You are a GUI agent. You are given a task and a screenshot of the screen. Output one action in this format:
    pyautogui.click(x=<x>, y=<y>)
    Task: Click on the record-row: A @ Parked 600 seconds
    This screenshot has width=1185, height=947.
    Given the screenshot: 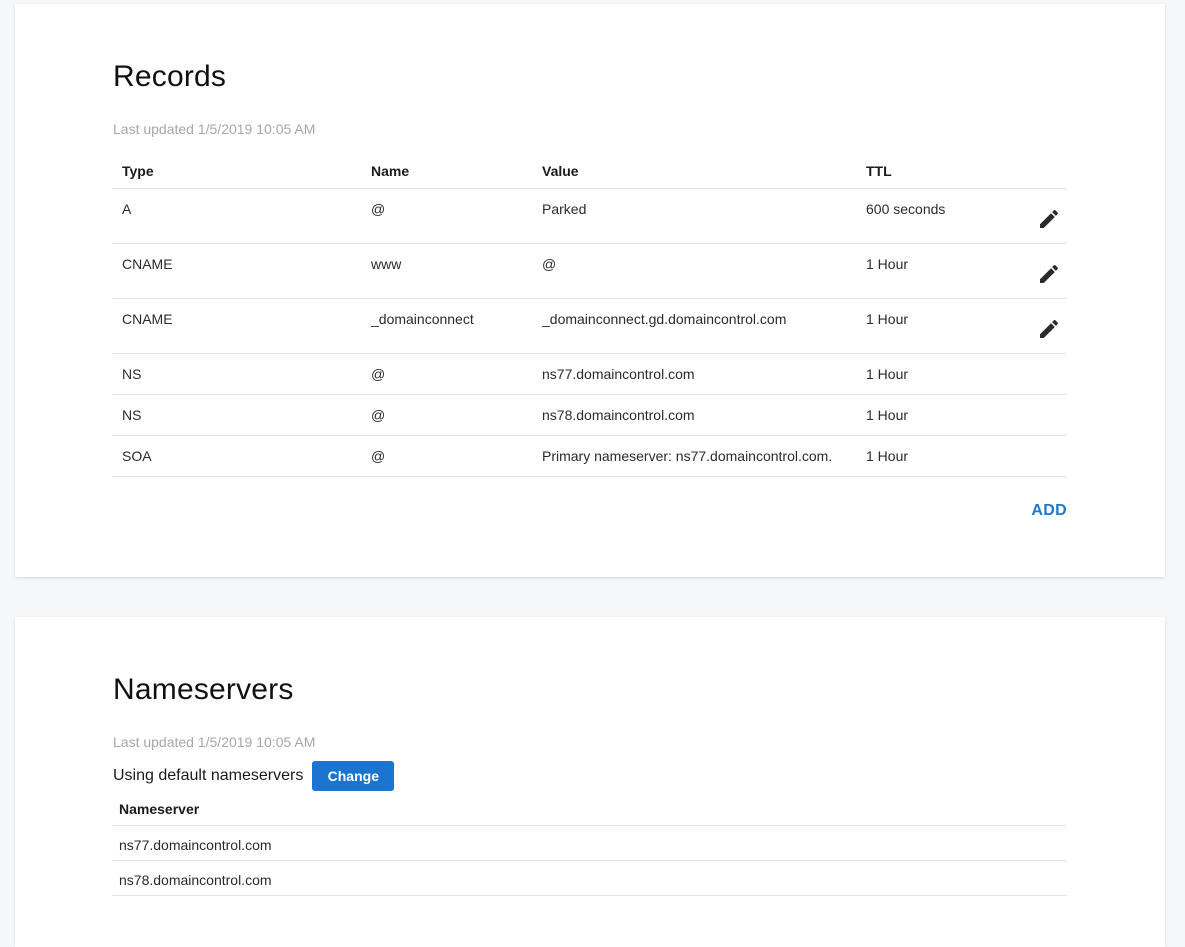 What is the action you would take?
    pyautogui.click(x=589, y=216)
    